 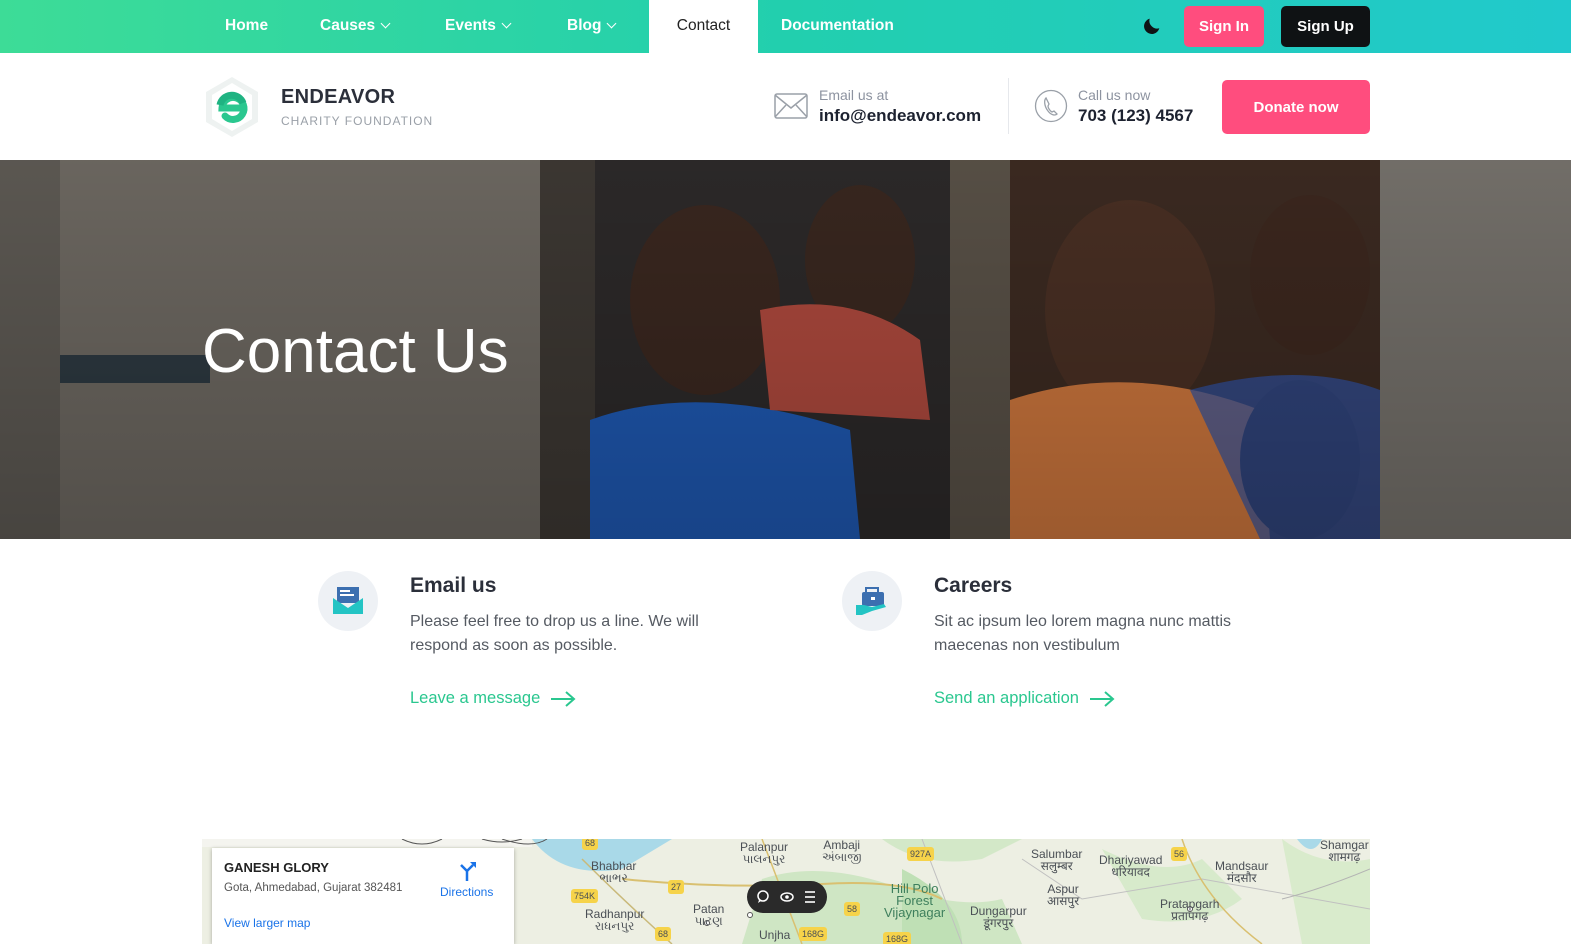 I want to click on leave-message-label: Leave a message, so click(x=475, y=698).